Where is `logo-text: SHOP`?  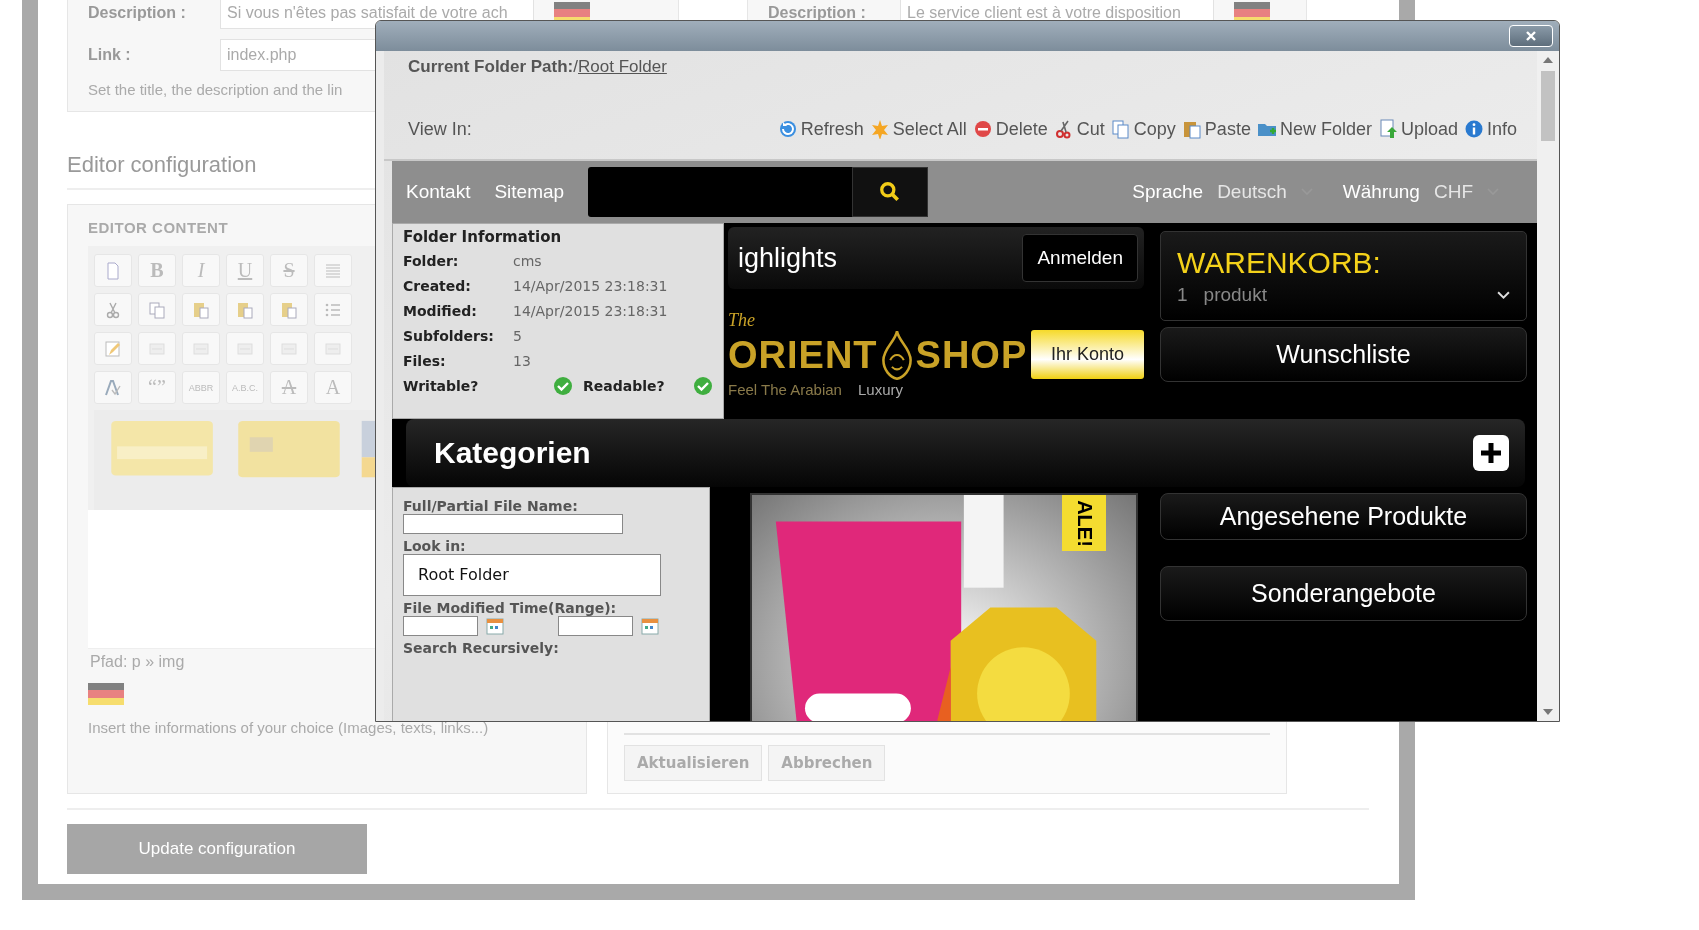
logo-text: SHOP is located at coordinates (971, 354).